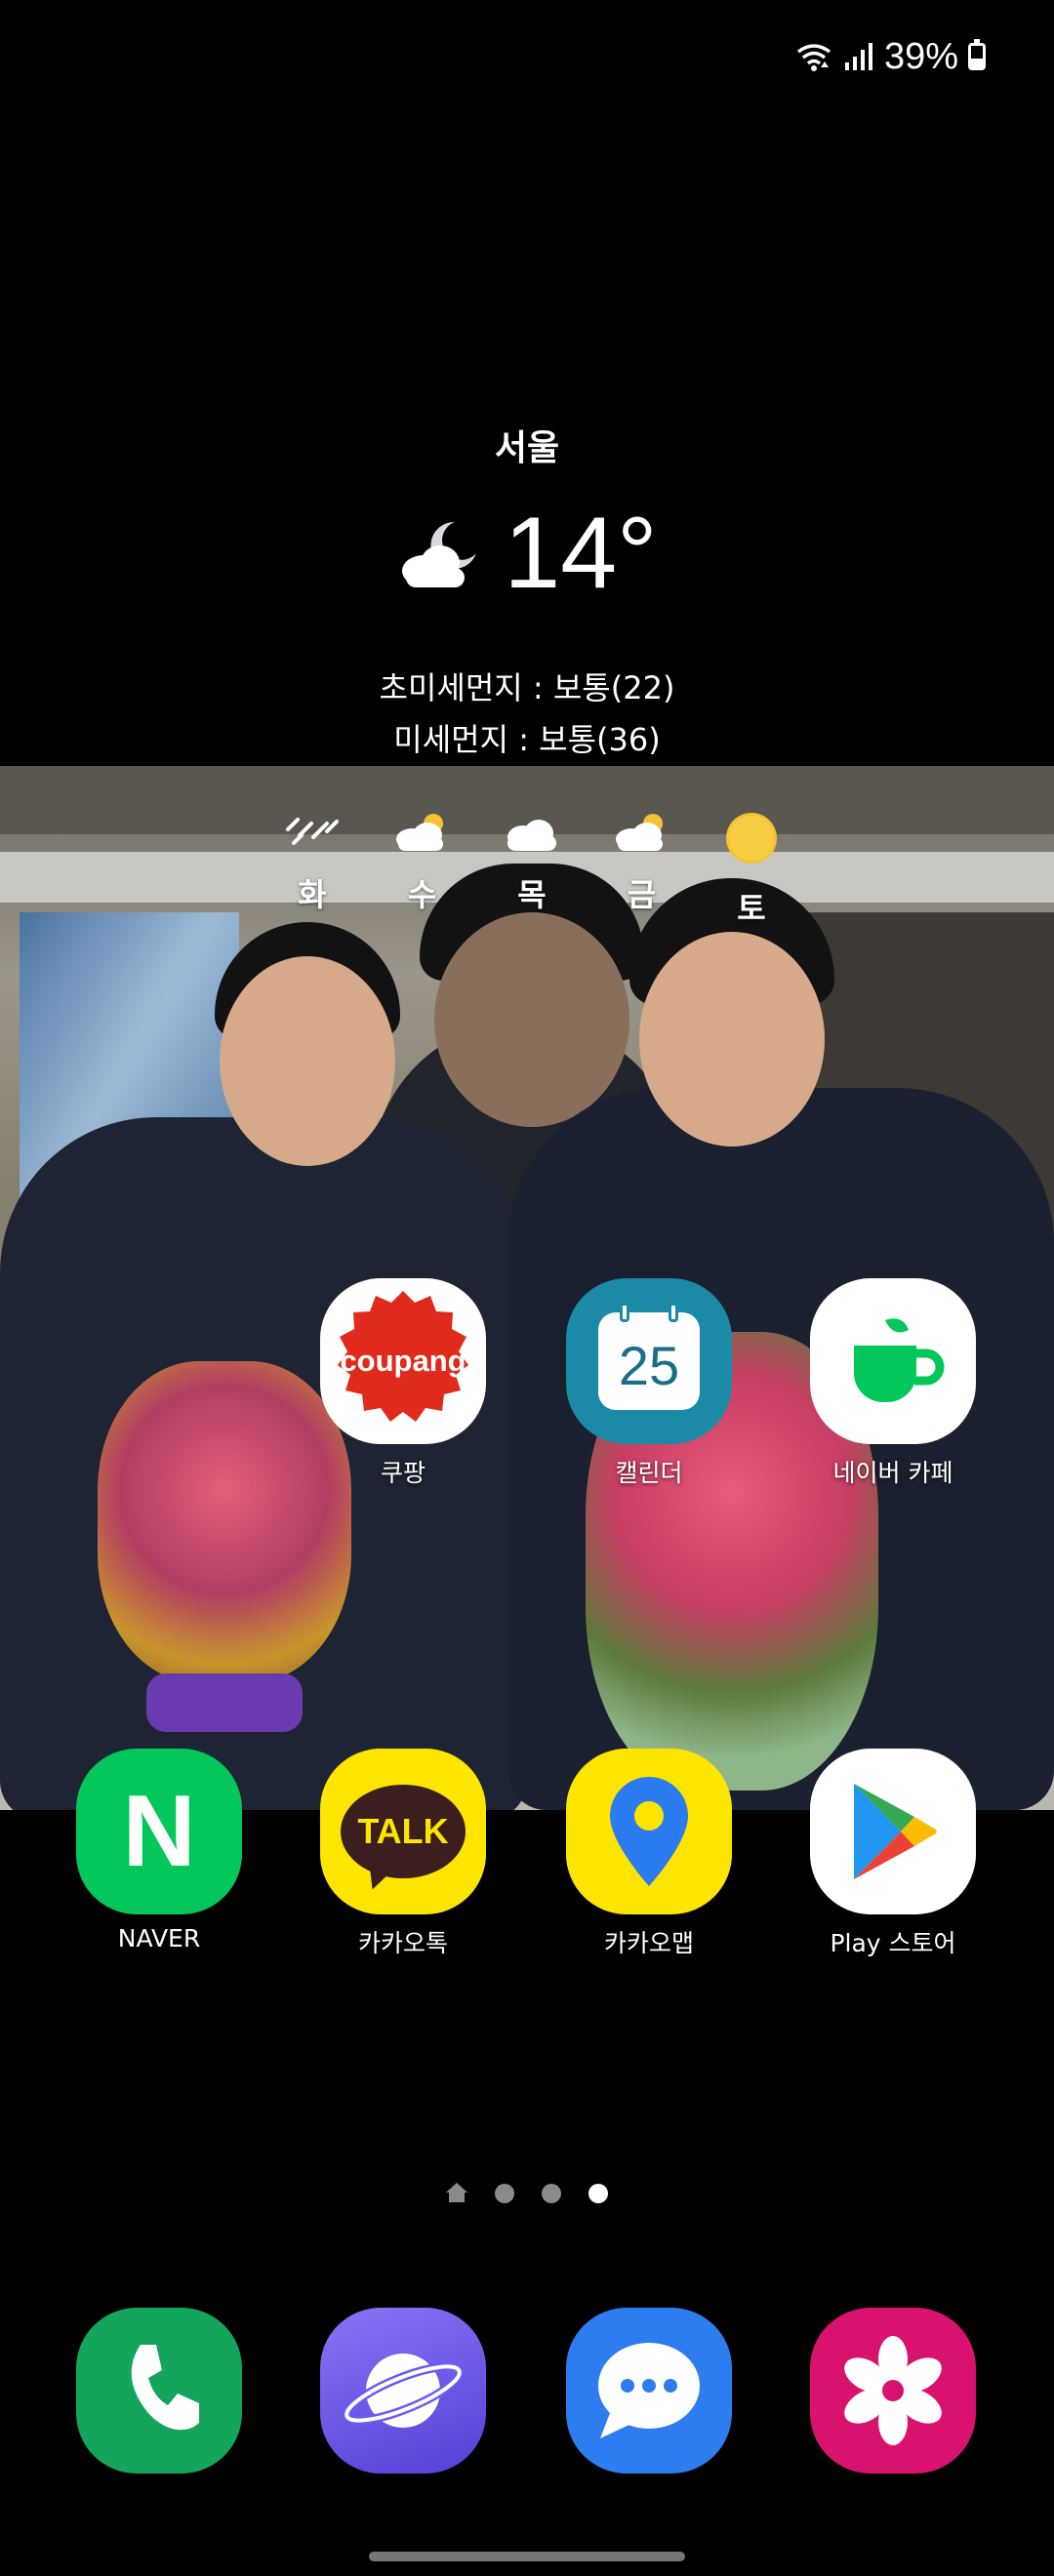  I want to click on app-coupang: coupang 쿠팡, so click(403, 1383).